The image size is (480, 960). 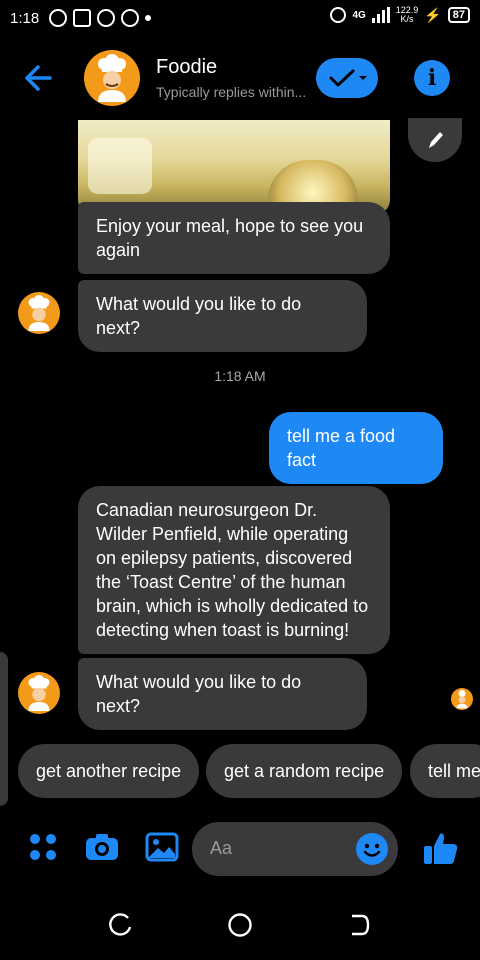 What do you see at coordinates (106, 18) in the screenshot?
I see `shield-icon` at bounding box center [106, 18].